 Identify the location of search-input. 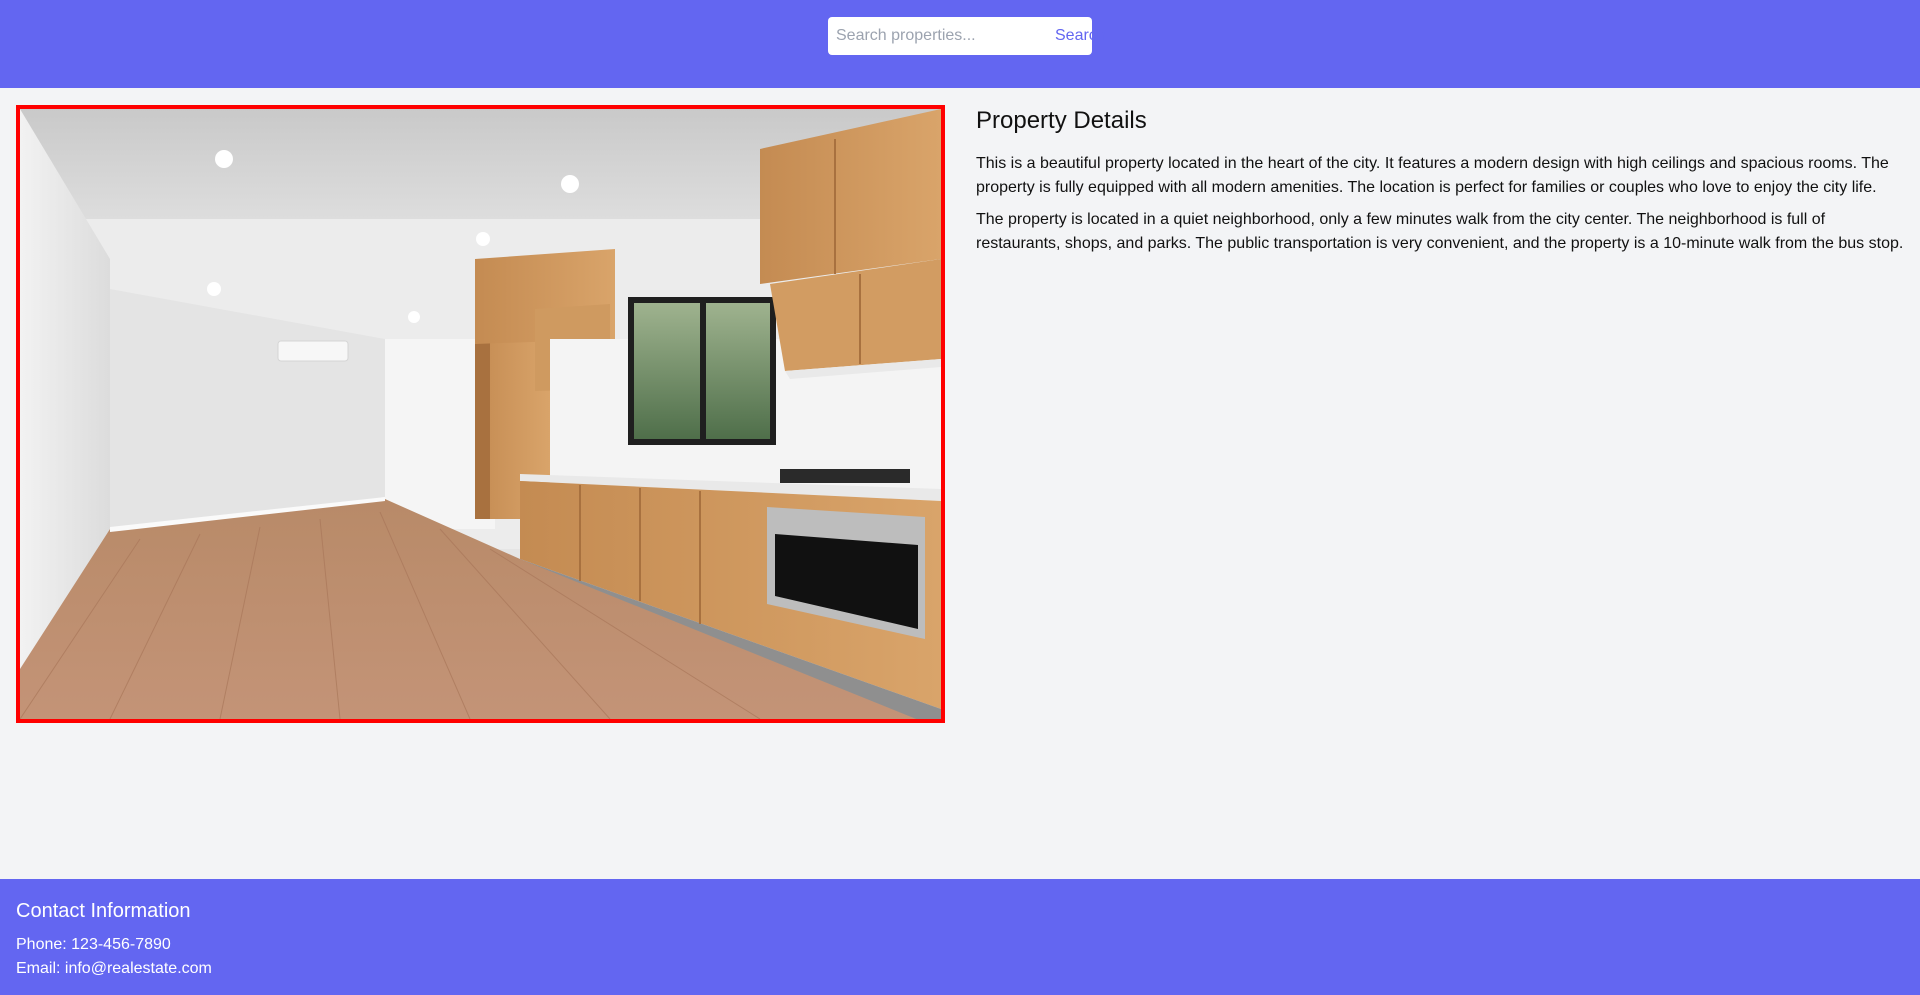
(939, 36).